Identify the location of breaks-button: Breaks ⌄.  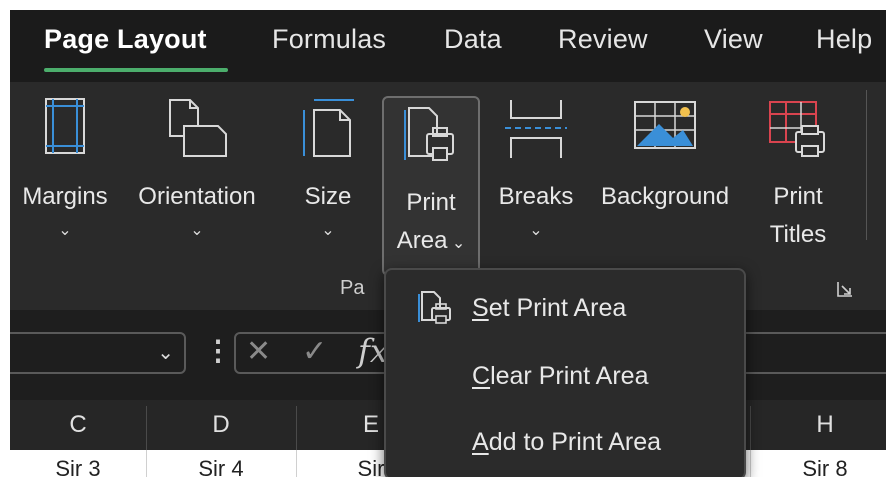
(536, 177).